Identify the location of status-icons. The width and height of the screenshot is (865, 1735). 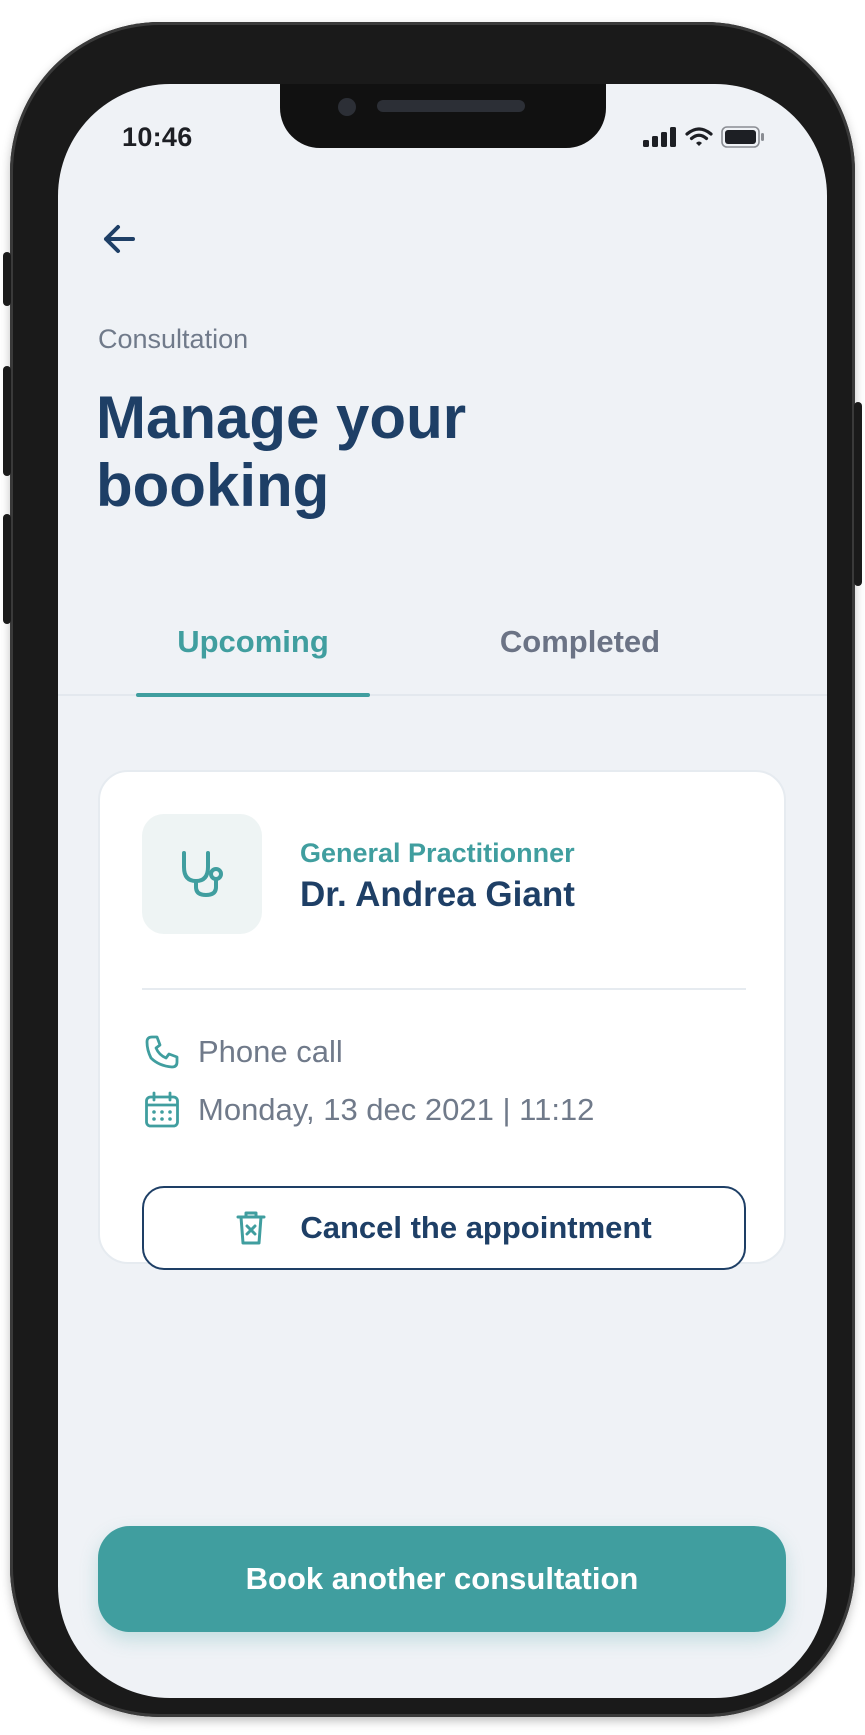
(704, 139).